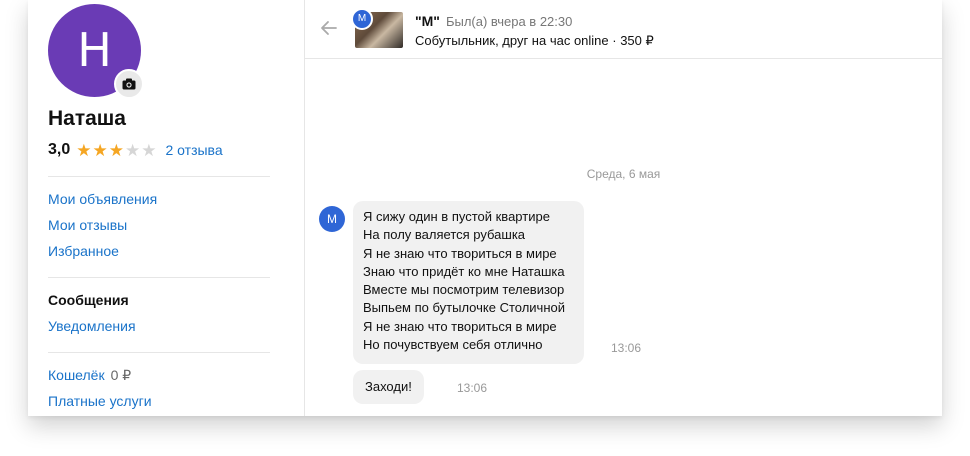 The image size is (970, 456). What do you see at coordinates (88, 300) in the screenshot?
I see `menu-messages: Сообщения` at bounding box center [88, 300].